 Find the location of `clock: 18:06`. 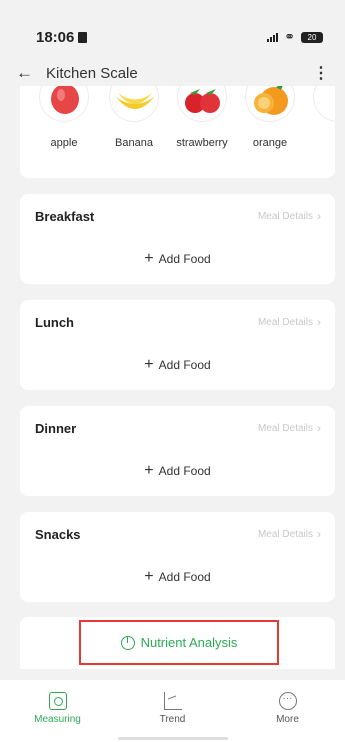

clock: 18:06 is located at coordinates (55, 37).